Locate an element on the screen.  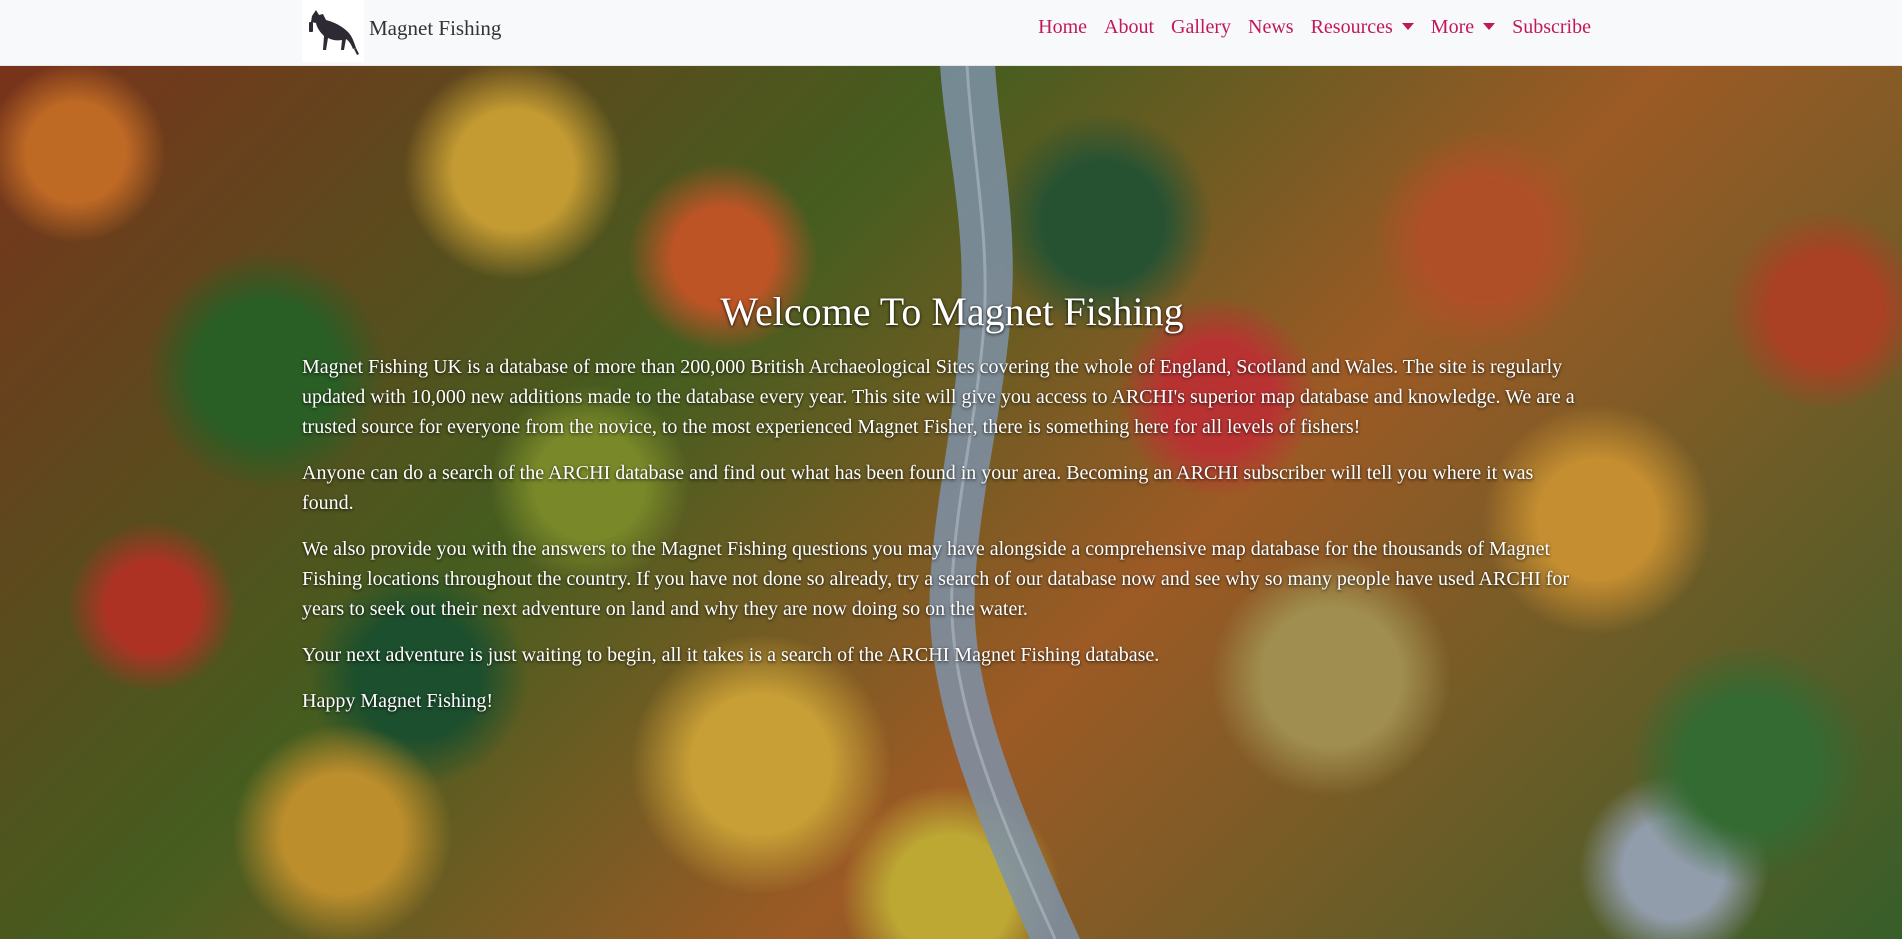
nav-home-label: Home is located at coordinates (1063, 27).